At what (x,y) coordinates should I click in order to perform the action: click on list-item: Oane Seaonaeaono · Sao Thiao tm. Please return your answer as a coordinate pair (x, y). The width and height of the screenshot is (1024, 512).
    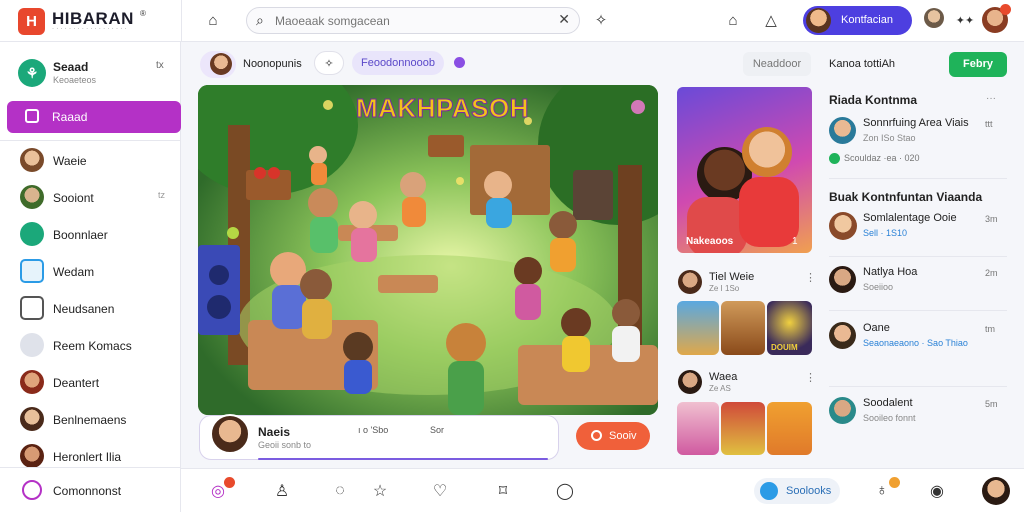
    Looking at the image, I should click on (919, 350).